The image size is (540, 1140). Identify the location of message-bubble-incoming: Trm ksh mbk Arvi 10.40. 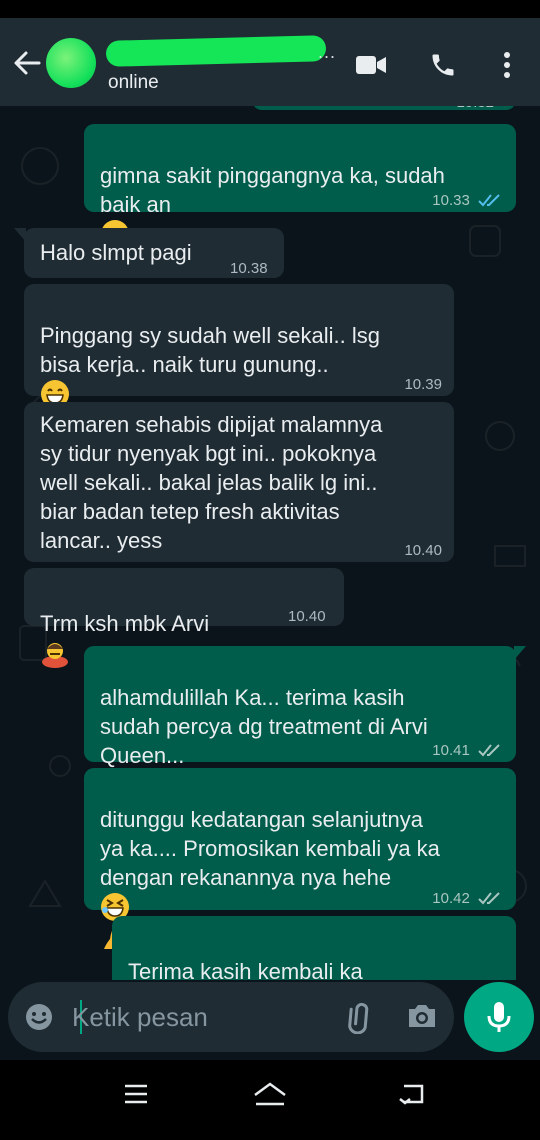
(184, 618).